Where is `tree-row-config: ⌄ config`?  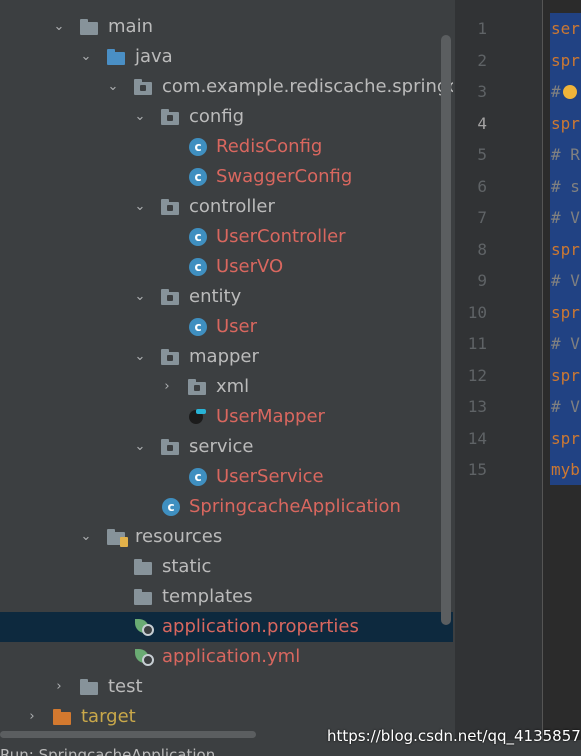
tree-row-config: ⌄ config is located at coordinates (226, 117).